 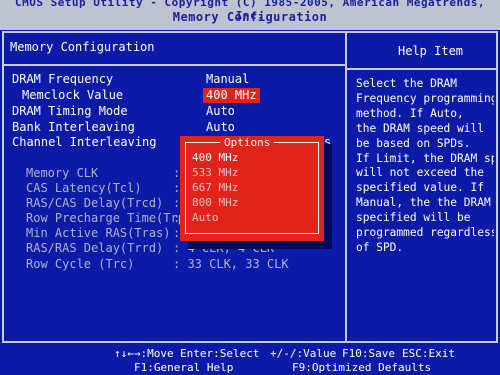 What do you see at coordinates (144, 353) in the screenshot?
I see `key-move: ↑↓←→:Move` at bounding box center [144, 353].